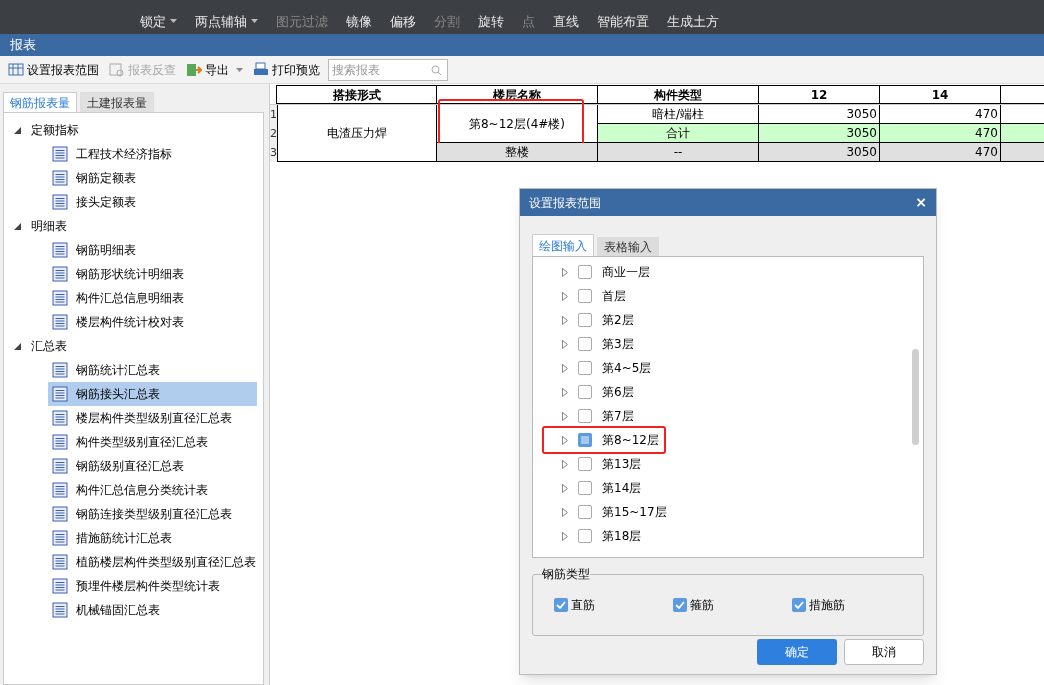 The image size is (1044, 685). Describe the element at coordinates (388, 69) in the screenshot. I see `search-field: 搜索报表` at that location.